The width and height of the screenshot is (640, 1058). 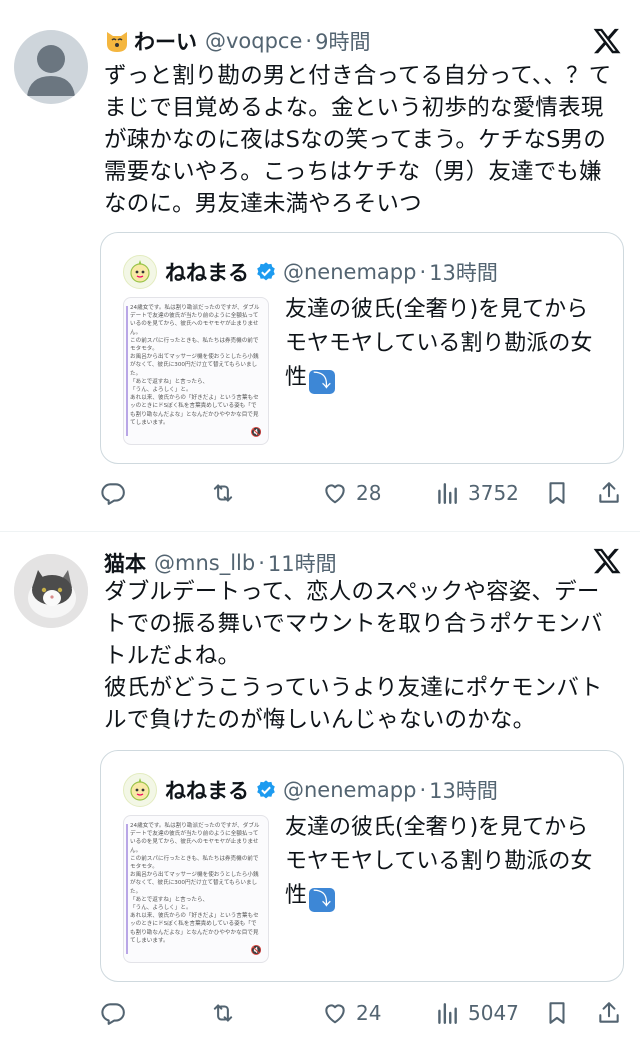 I want to click on tweet-header: わーい @voqpce · 9時間, so click(x=365, y=41).